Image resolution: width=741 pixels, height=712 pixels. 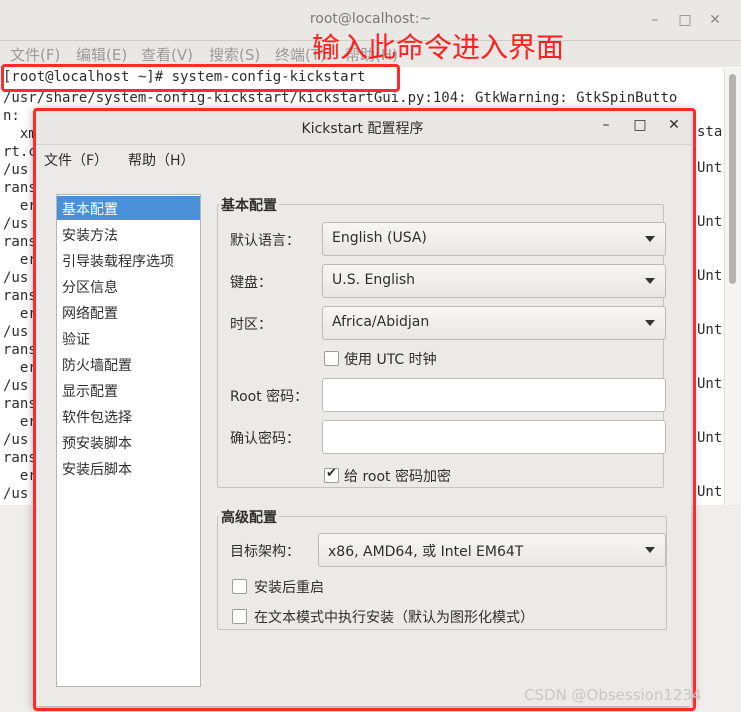 What do you see at coordinates (35, 54) in the screenshot?
I see `menu-file: 文件(F)` at bounding box center [35, 54].